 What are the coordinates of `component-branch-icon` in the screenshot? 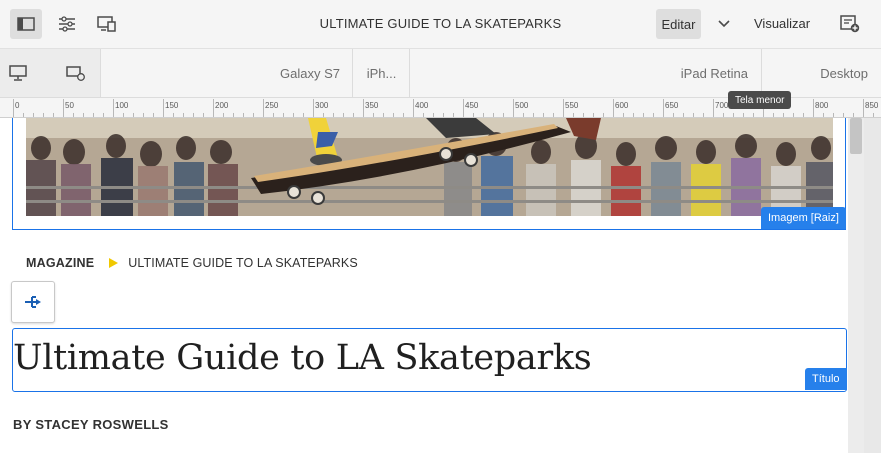 It's located at (33, 302).